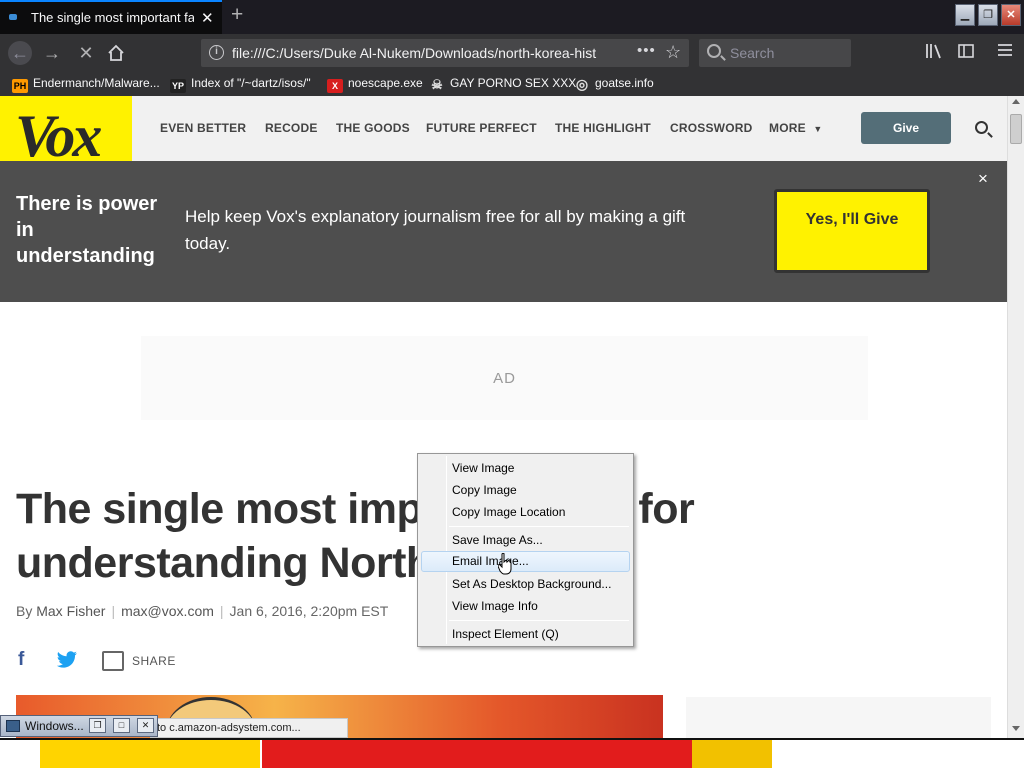 The image size is (1024, 768). I want to click on home-button, so click(116, 53).